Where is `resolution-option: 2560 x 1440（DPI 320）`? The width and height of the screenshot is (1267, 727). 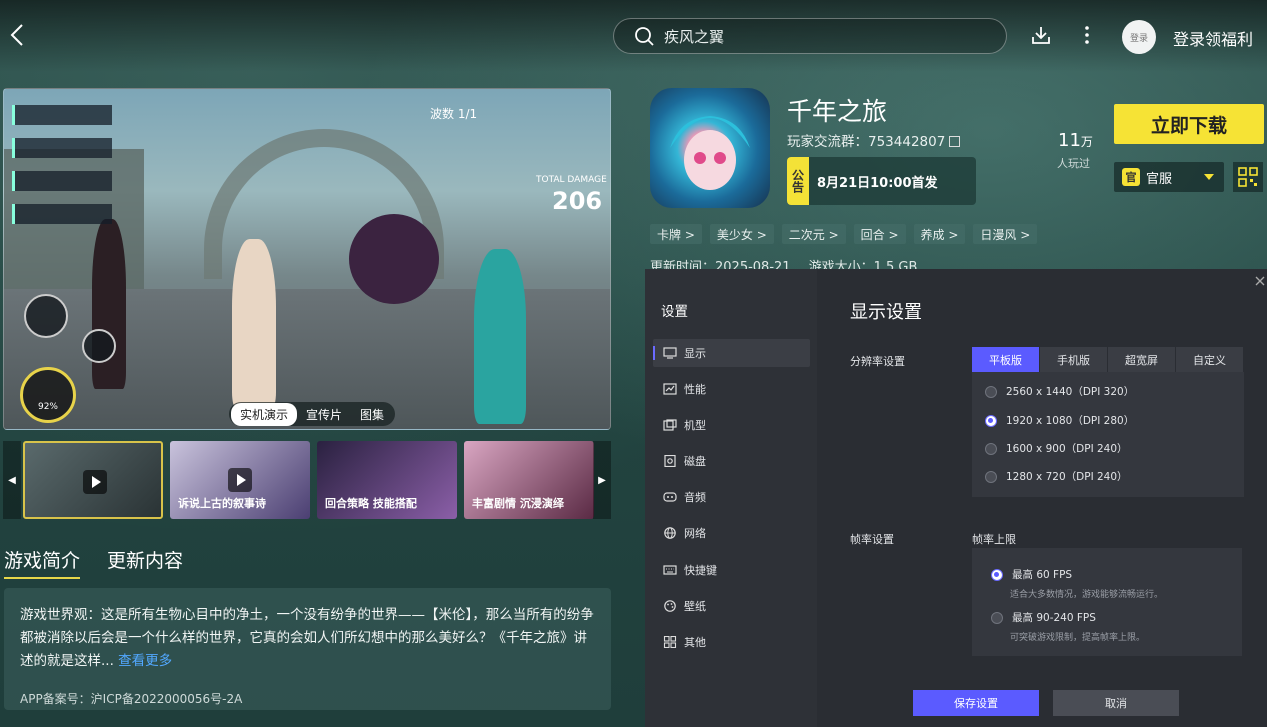 resolution-option: 2560 x 1440（DPI 320） is located at coordinates (1059, 391).